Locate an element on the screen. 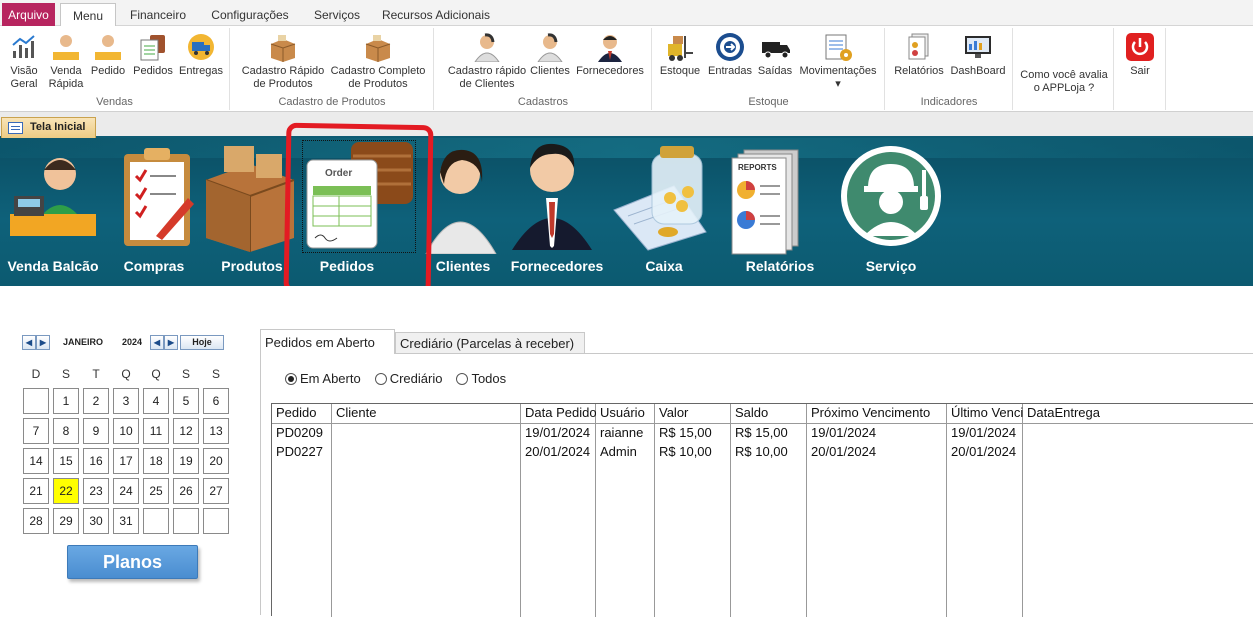  table-cell: PD0209 is located at coordinates (302, 434).